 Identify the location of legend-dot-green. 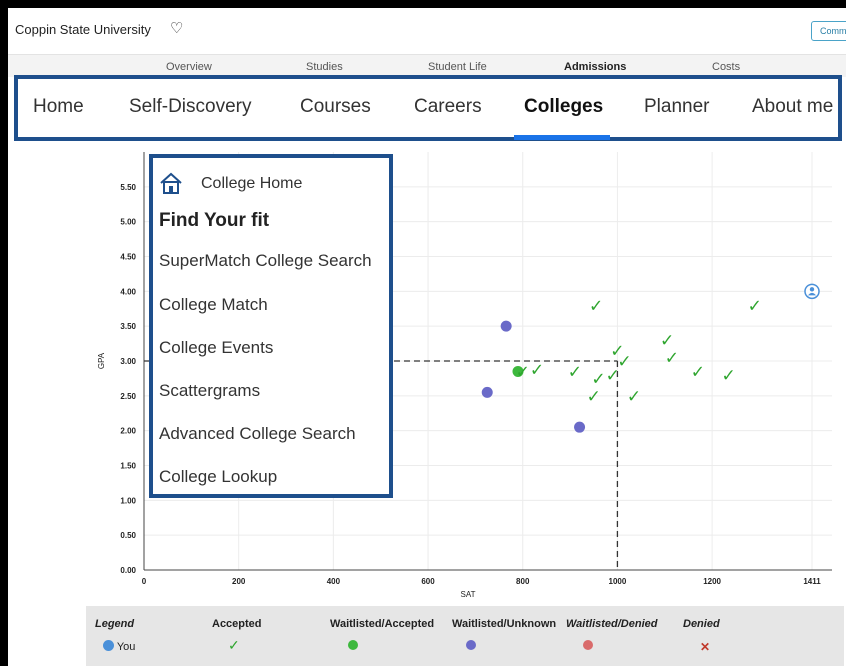
(353, 646).